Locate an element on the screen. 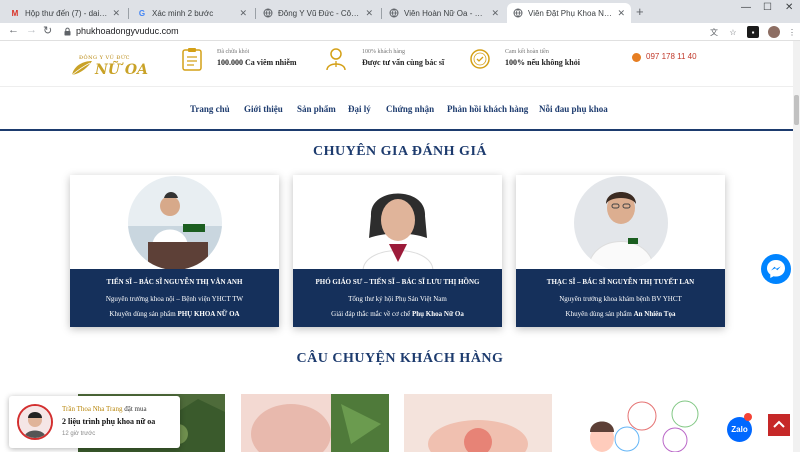 Image resolution: width=800 pixels, height=452 pixels. lock-icon is located at coordinates (67, 31).